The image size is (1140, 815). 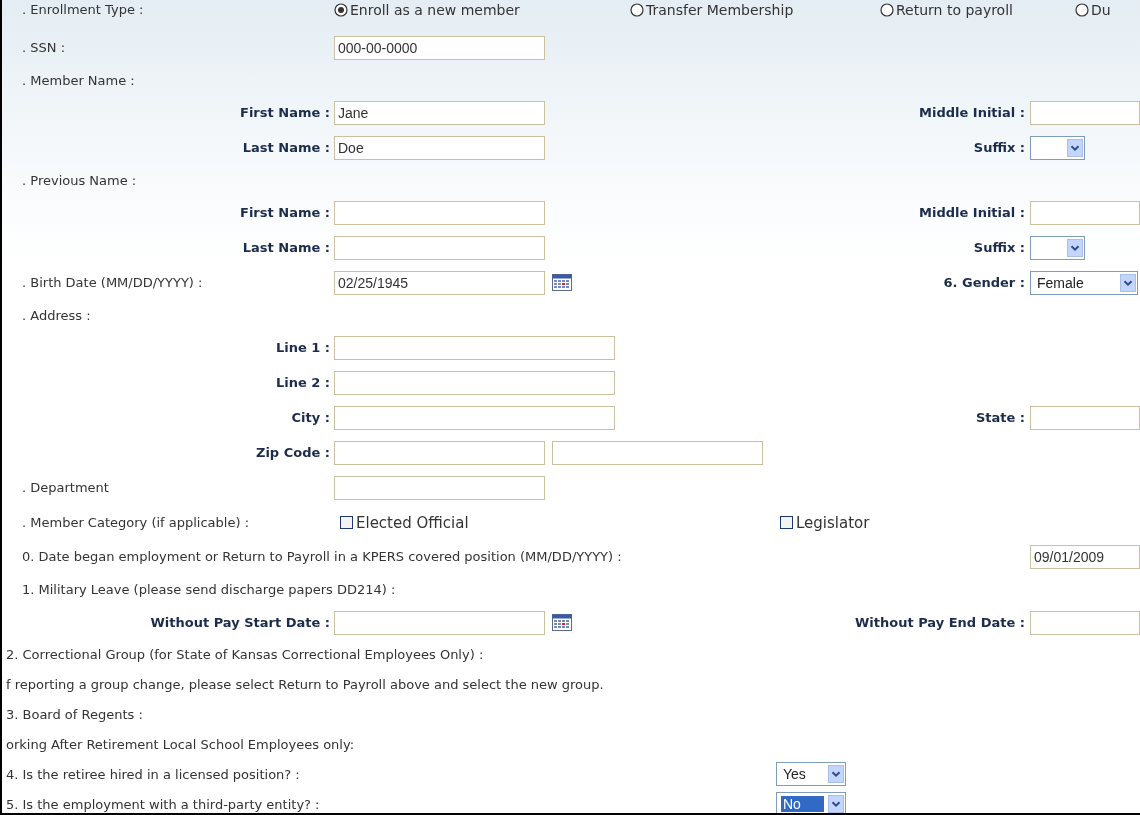 What do you see at coordinates (43, 47) in the screenshot?
I see `field-label: . SSN :` at bounding box center [43, 47].